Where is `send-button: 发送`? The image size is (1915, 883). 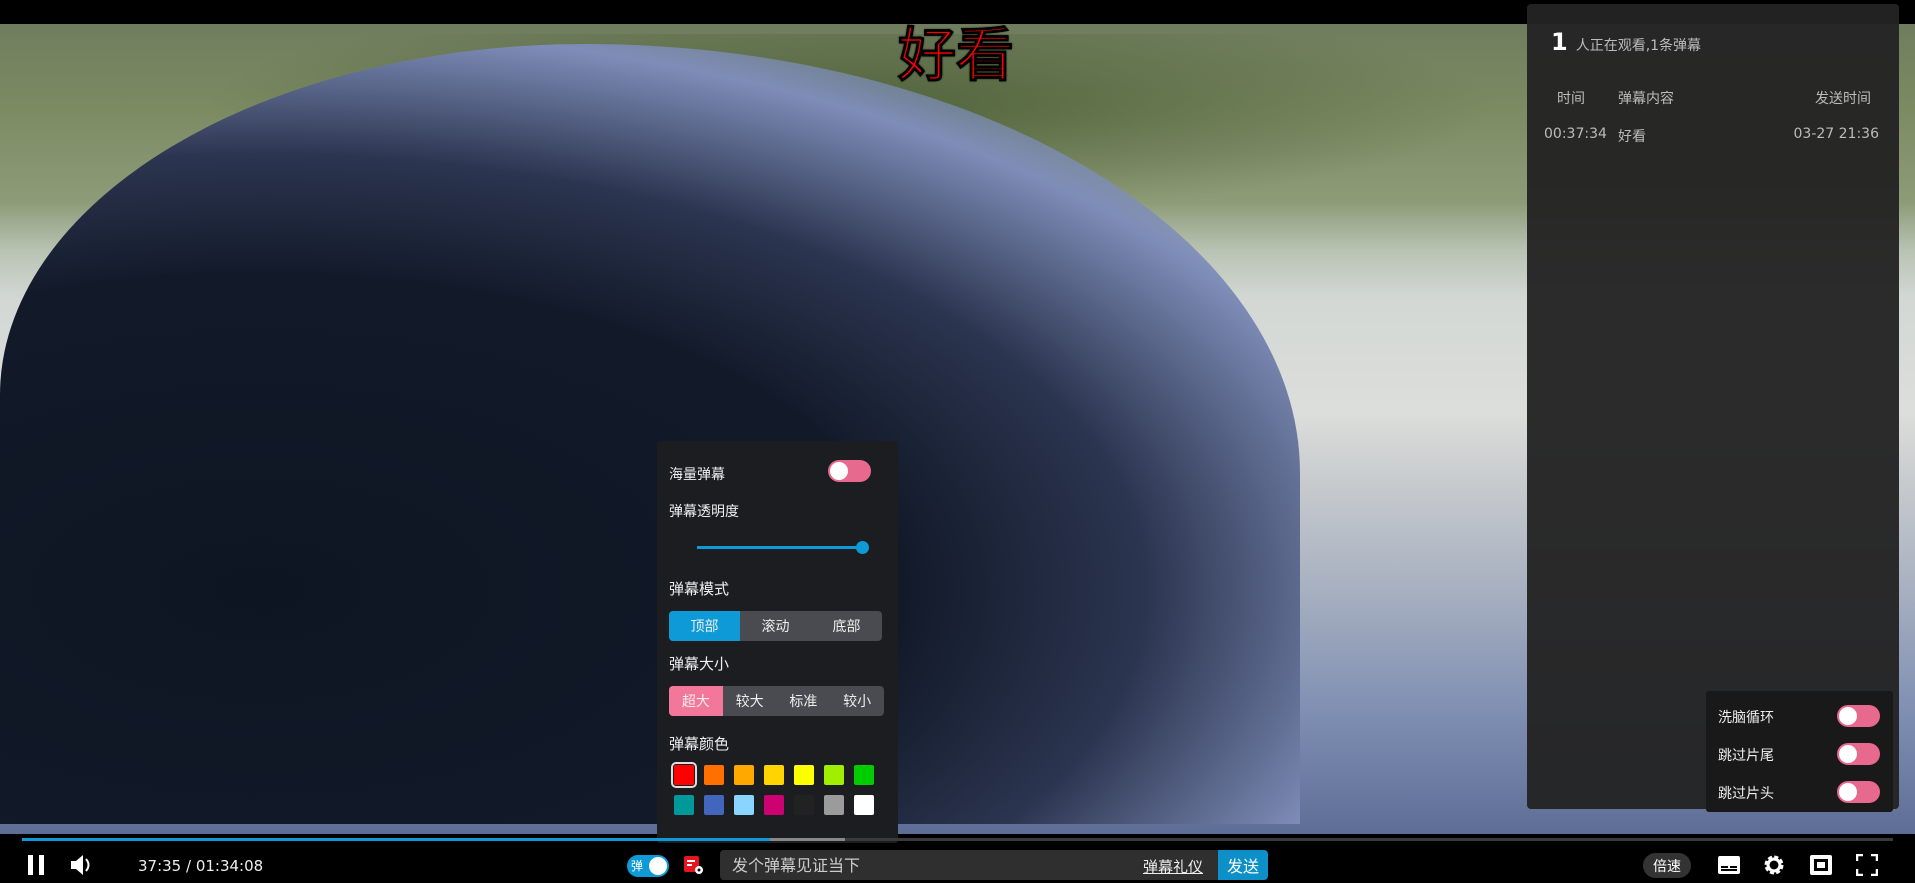 send-button: 发送 is located at coordinates (1243, 865).